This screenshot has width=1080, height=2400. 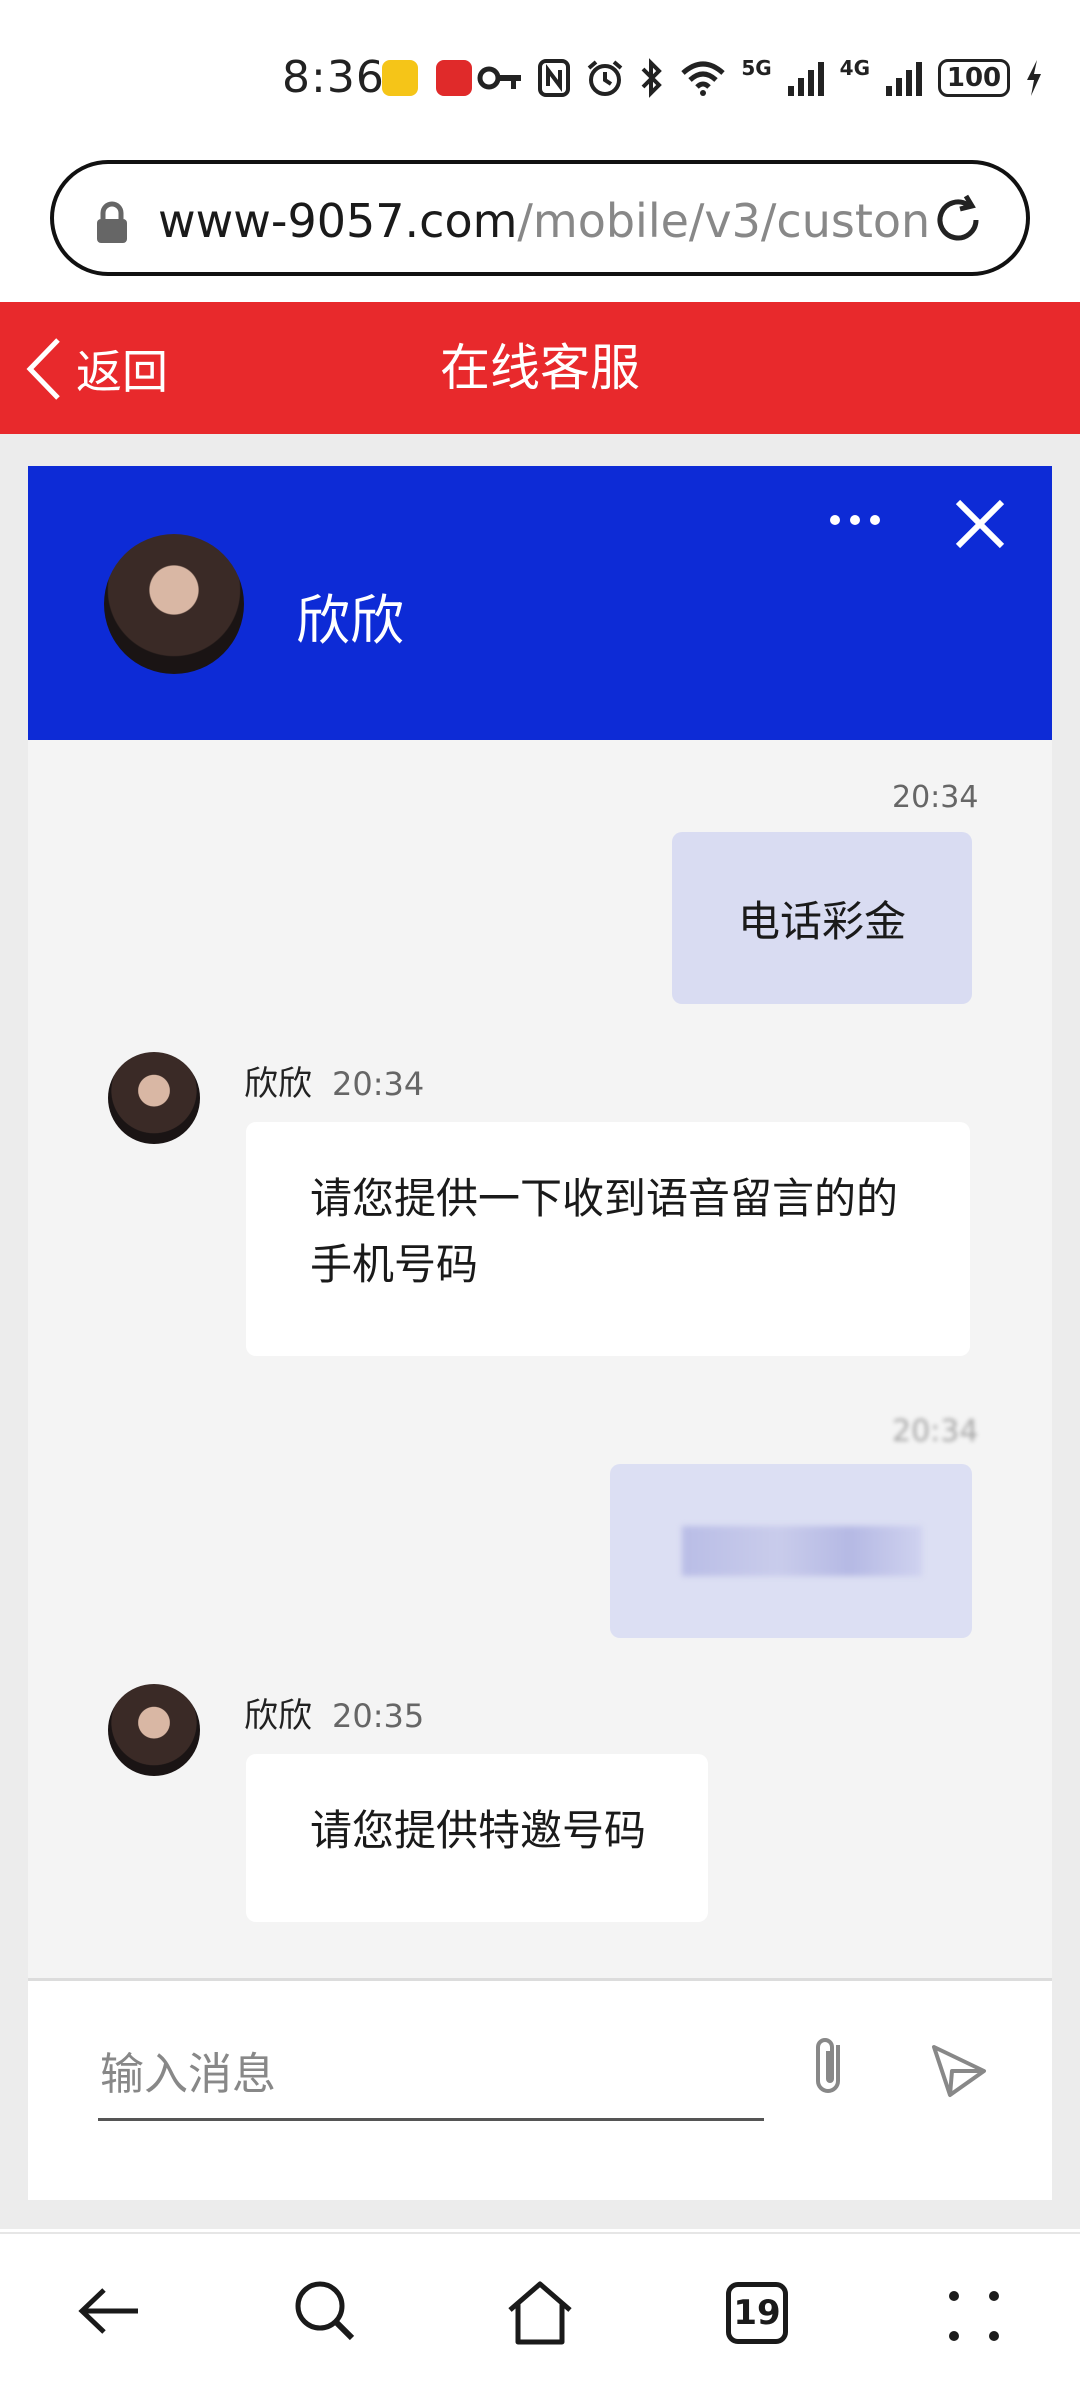 What do you see at coordinates (974, 2316) in the screenshot?
I see `menu-dots-icon` at bounding box center [974, 2316].